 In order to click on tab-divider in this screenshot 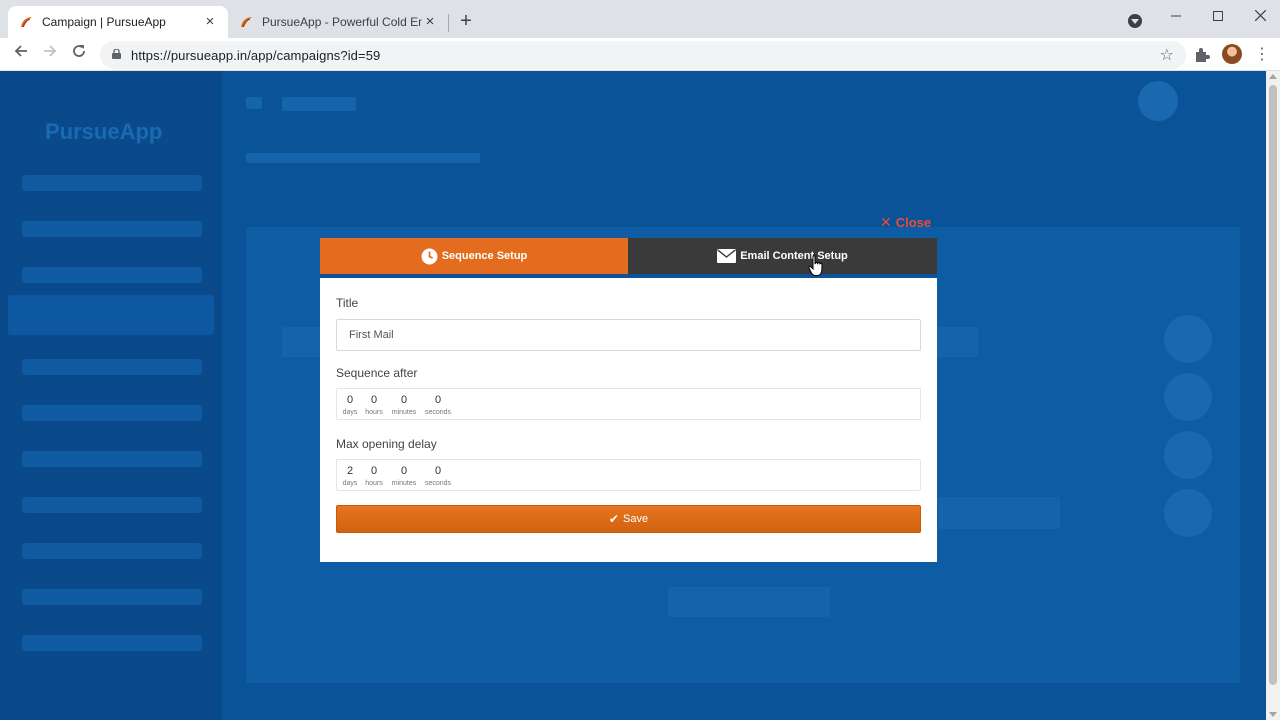, I will do `click(448, 23)`.